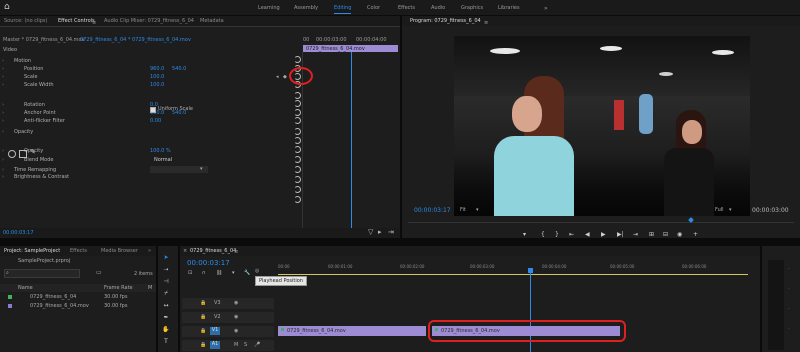 The height and width of the screenshot is (352, 800). What do you see at coordinates (146, 85) in the screenshot?
I see `effect-property-row: Scale Width › 100.0` at bounding box center [146, 85].